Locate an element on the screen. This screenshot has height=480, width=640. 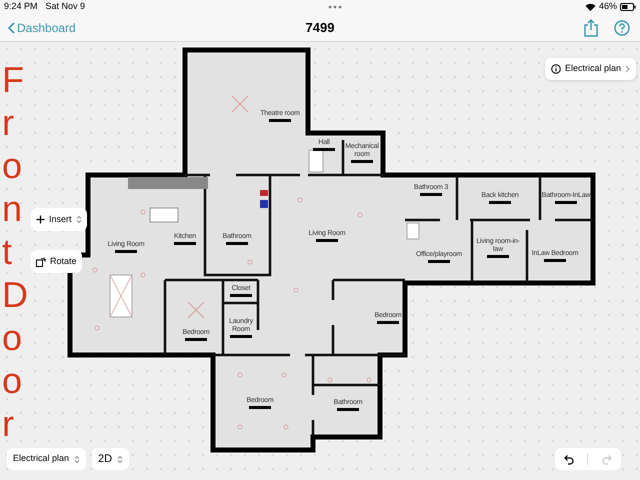
rotate-icon is located at coordinates (41, 261).